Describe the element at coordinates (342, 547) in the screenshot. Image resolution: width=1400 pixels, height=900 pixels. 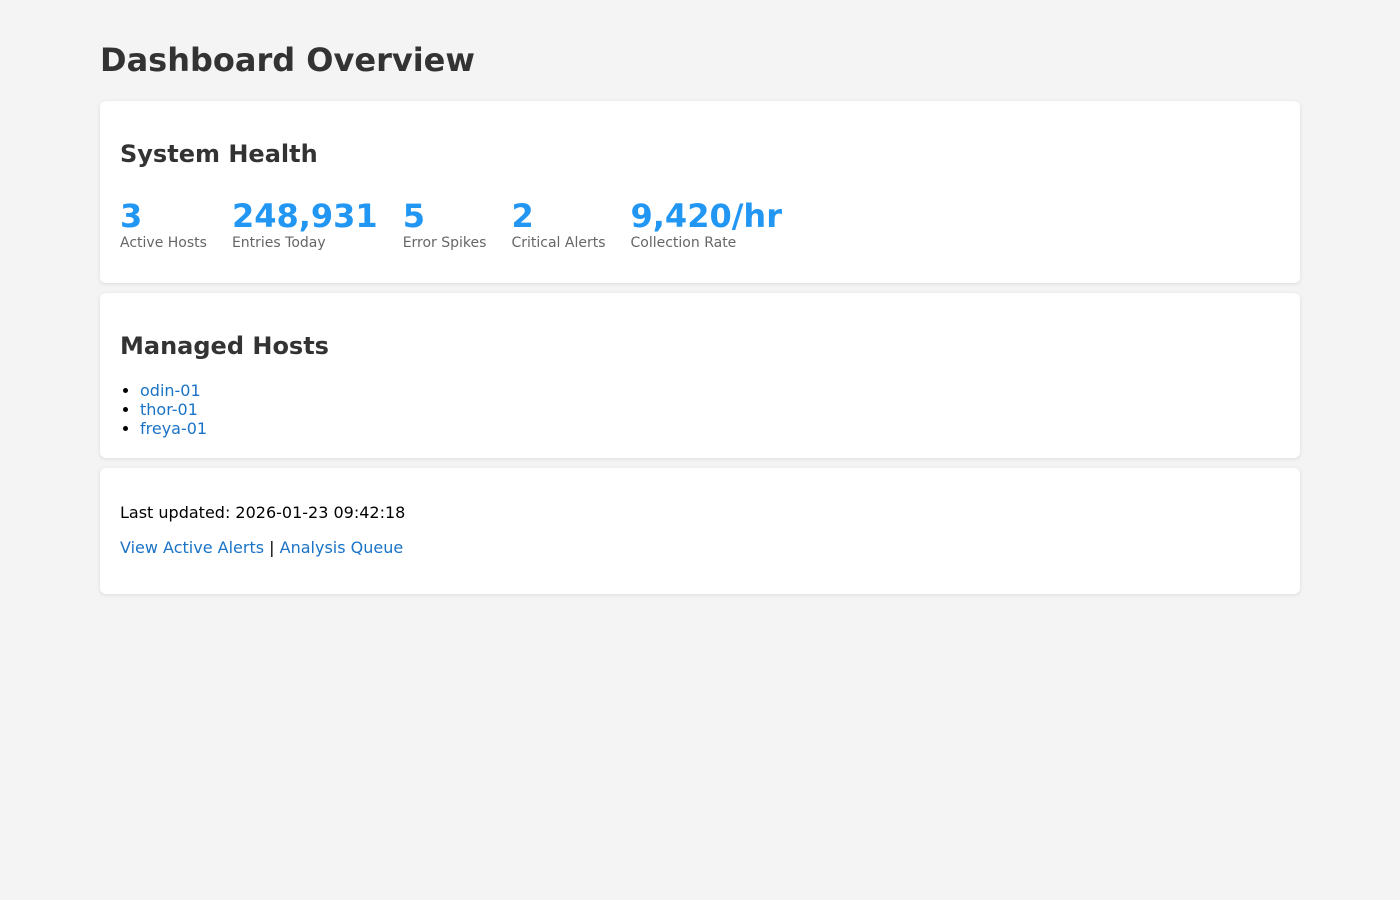
I see `analysis-queue-link: Analysis Queue` at that location.